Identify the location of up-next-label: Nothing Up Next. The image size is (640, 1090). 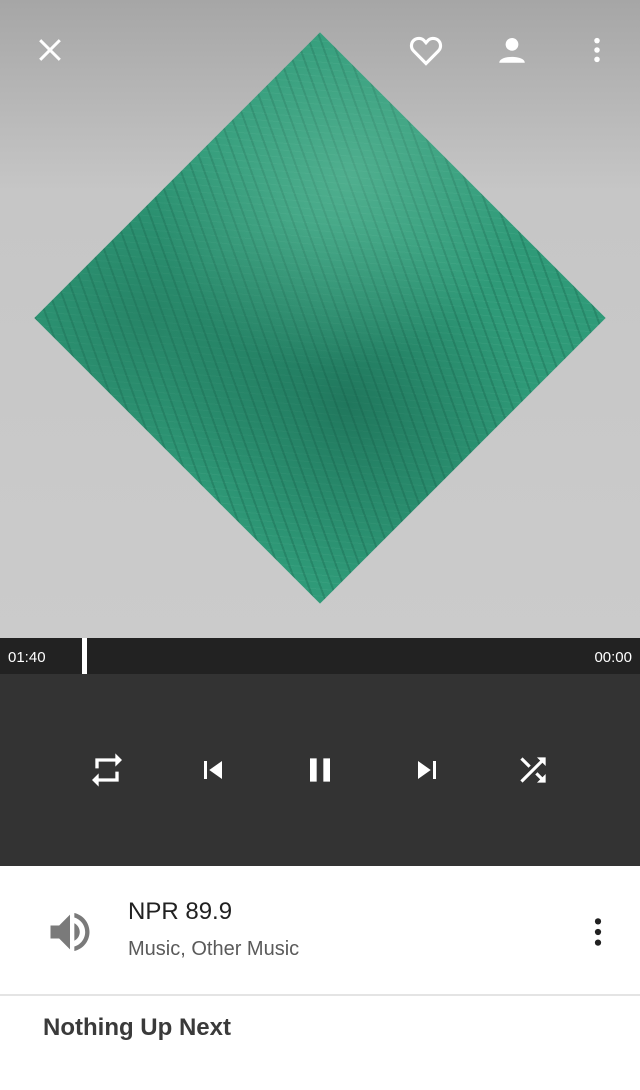
(137, 1027).